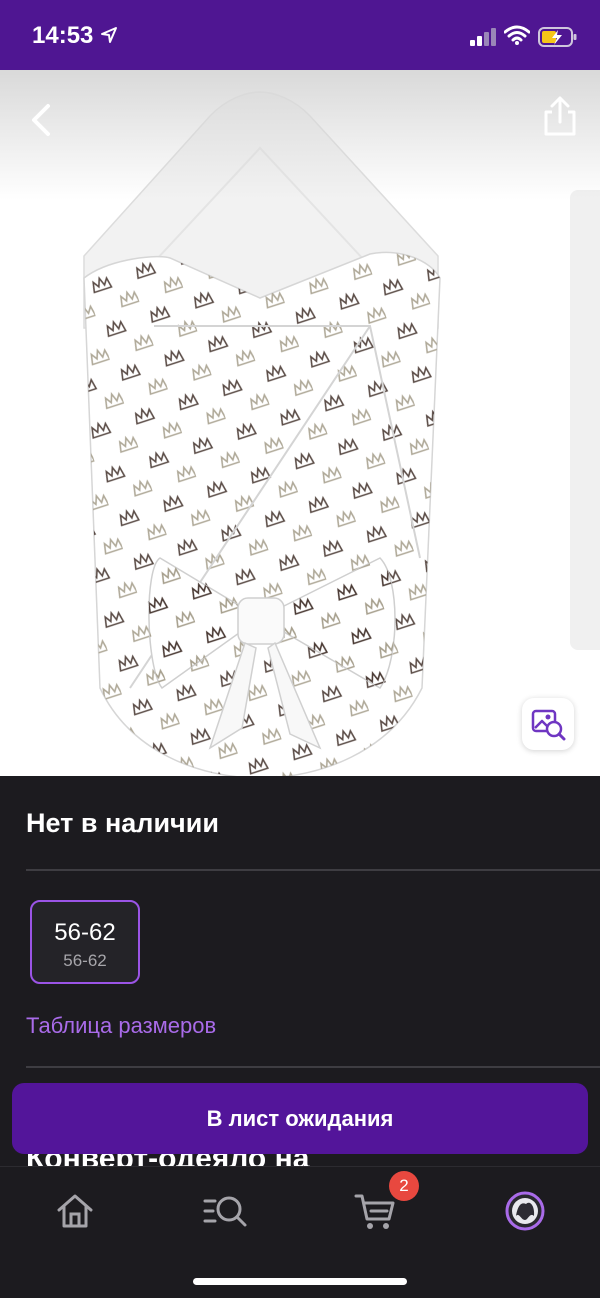 This screenshot has width=600, height=1298. What do you see at coordinates (404, 1186) in the screenshot?
I see `cart-count-badge: 2` at bounding box center [404, 1186].